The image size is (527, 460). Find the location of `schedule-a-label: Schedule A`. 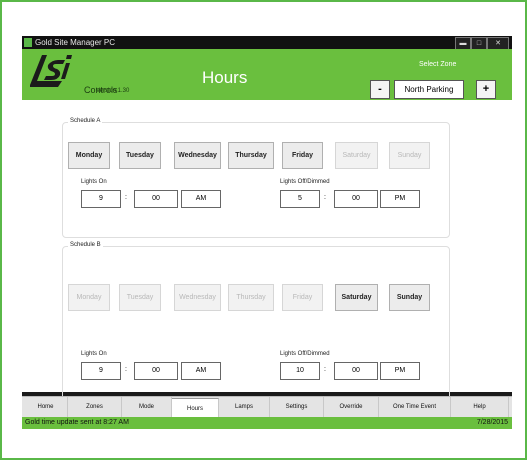

schedule-a-label: Schedule A is located at coordinates (85, 121).